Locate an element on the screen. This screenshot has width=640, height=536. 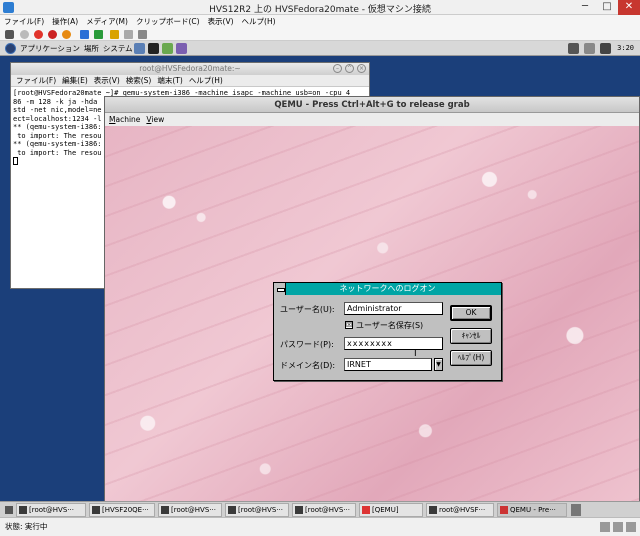
taskbar-item-active: QEMU - Pre··· is located at coordinates (532, 510).